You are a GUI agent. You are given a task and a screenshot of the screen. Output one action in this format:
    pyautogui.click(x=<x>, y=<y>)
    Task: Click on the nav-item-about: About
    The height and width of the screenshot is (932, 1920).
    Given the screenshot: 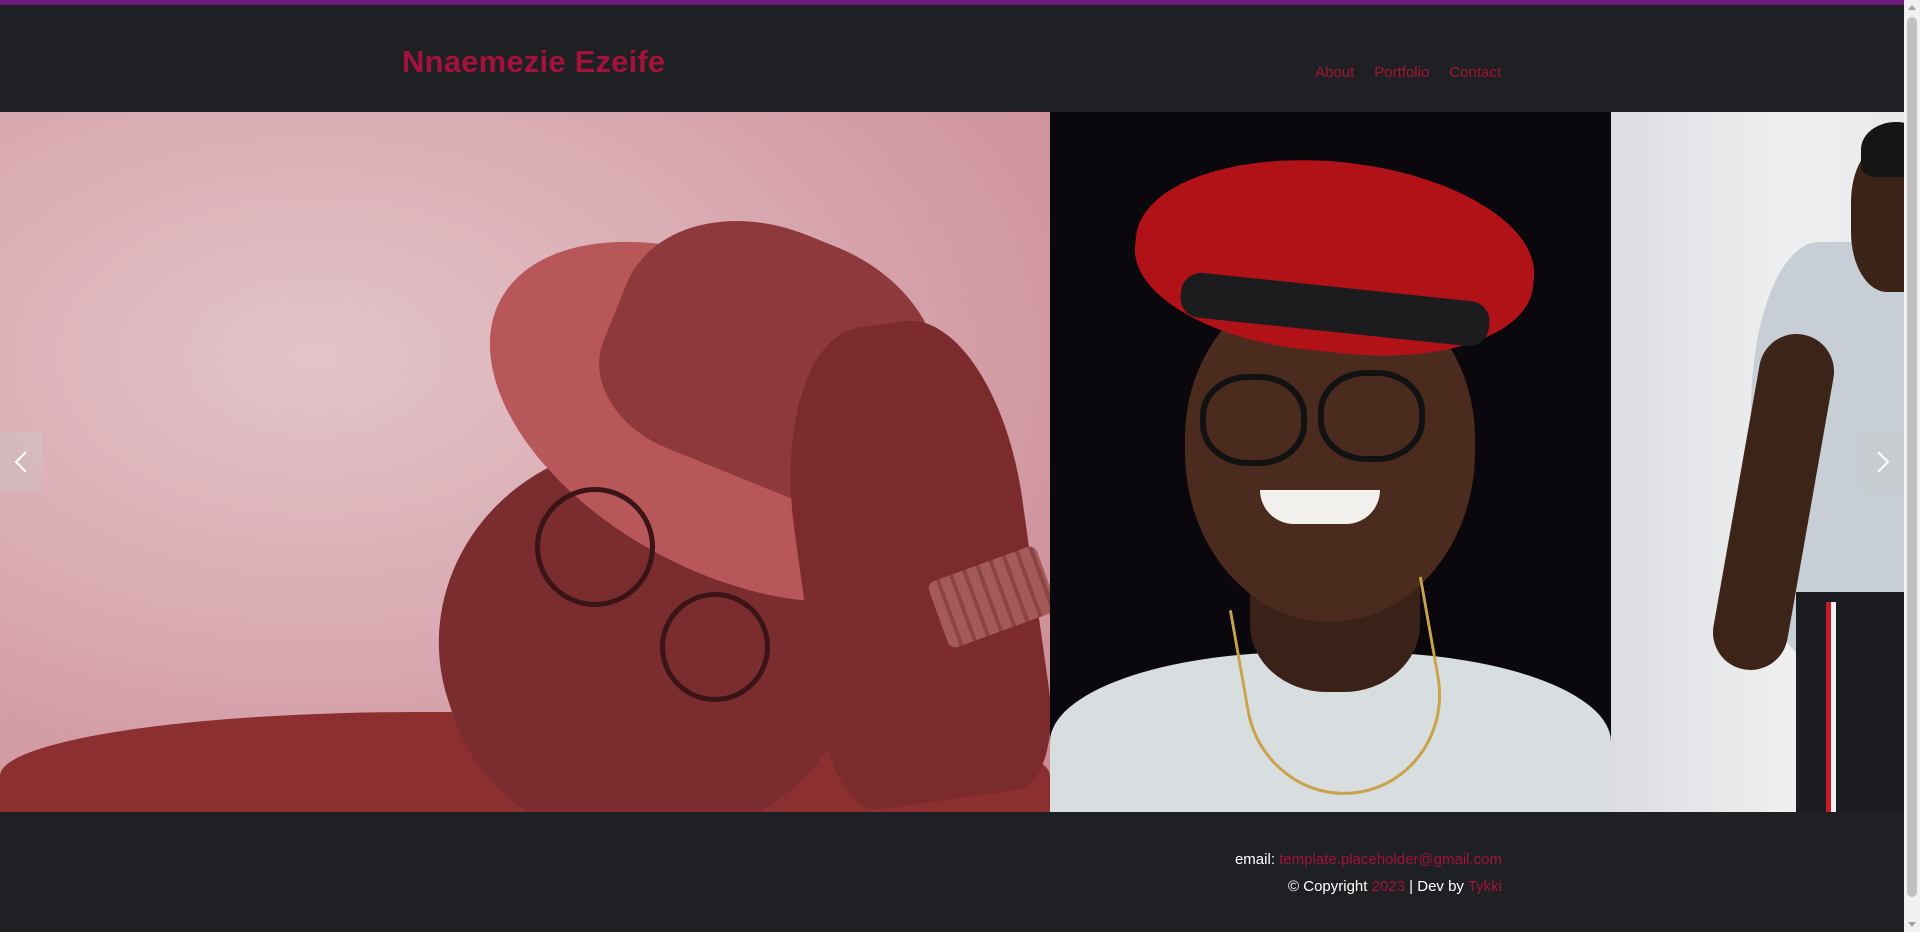 What is the action you would take?
    pyautogui.click(x=1334, y=72)
    